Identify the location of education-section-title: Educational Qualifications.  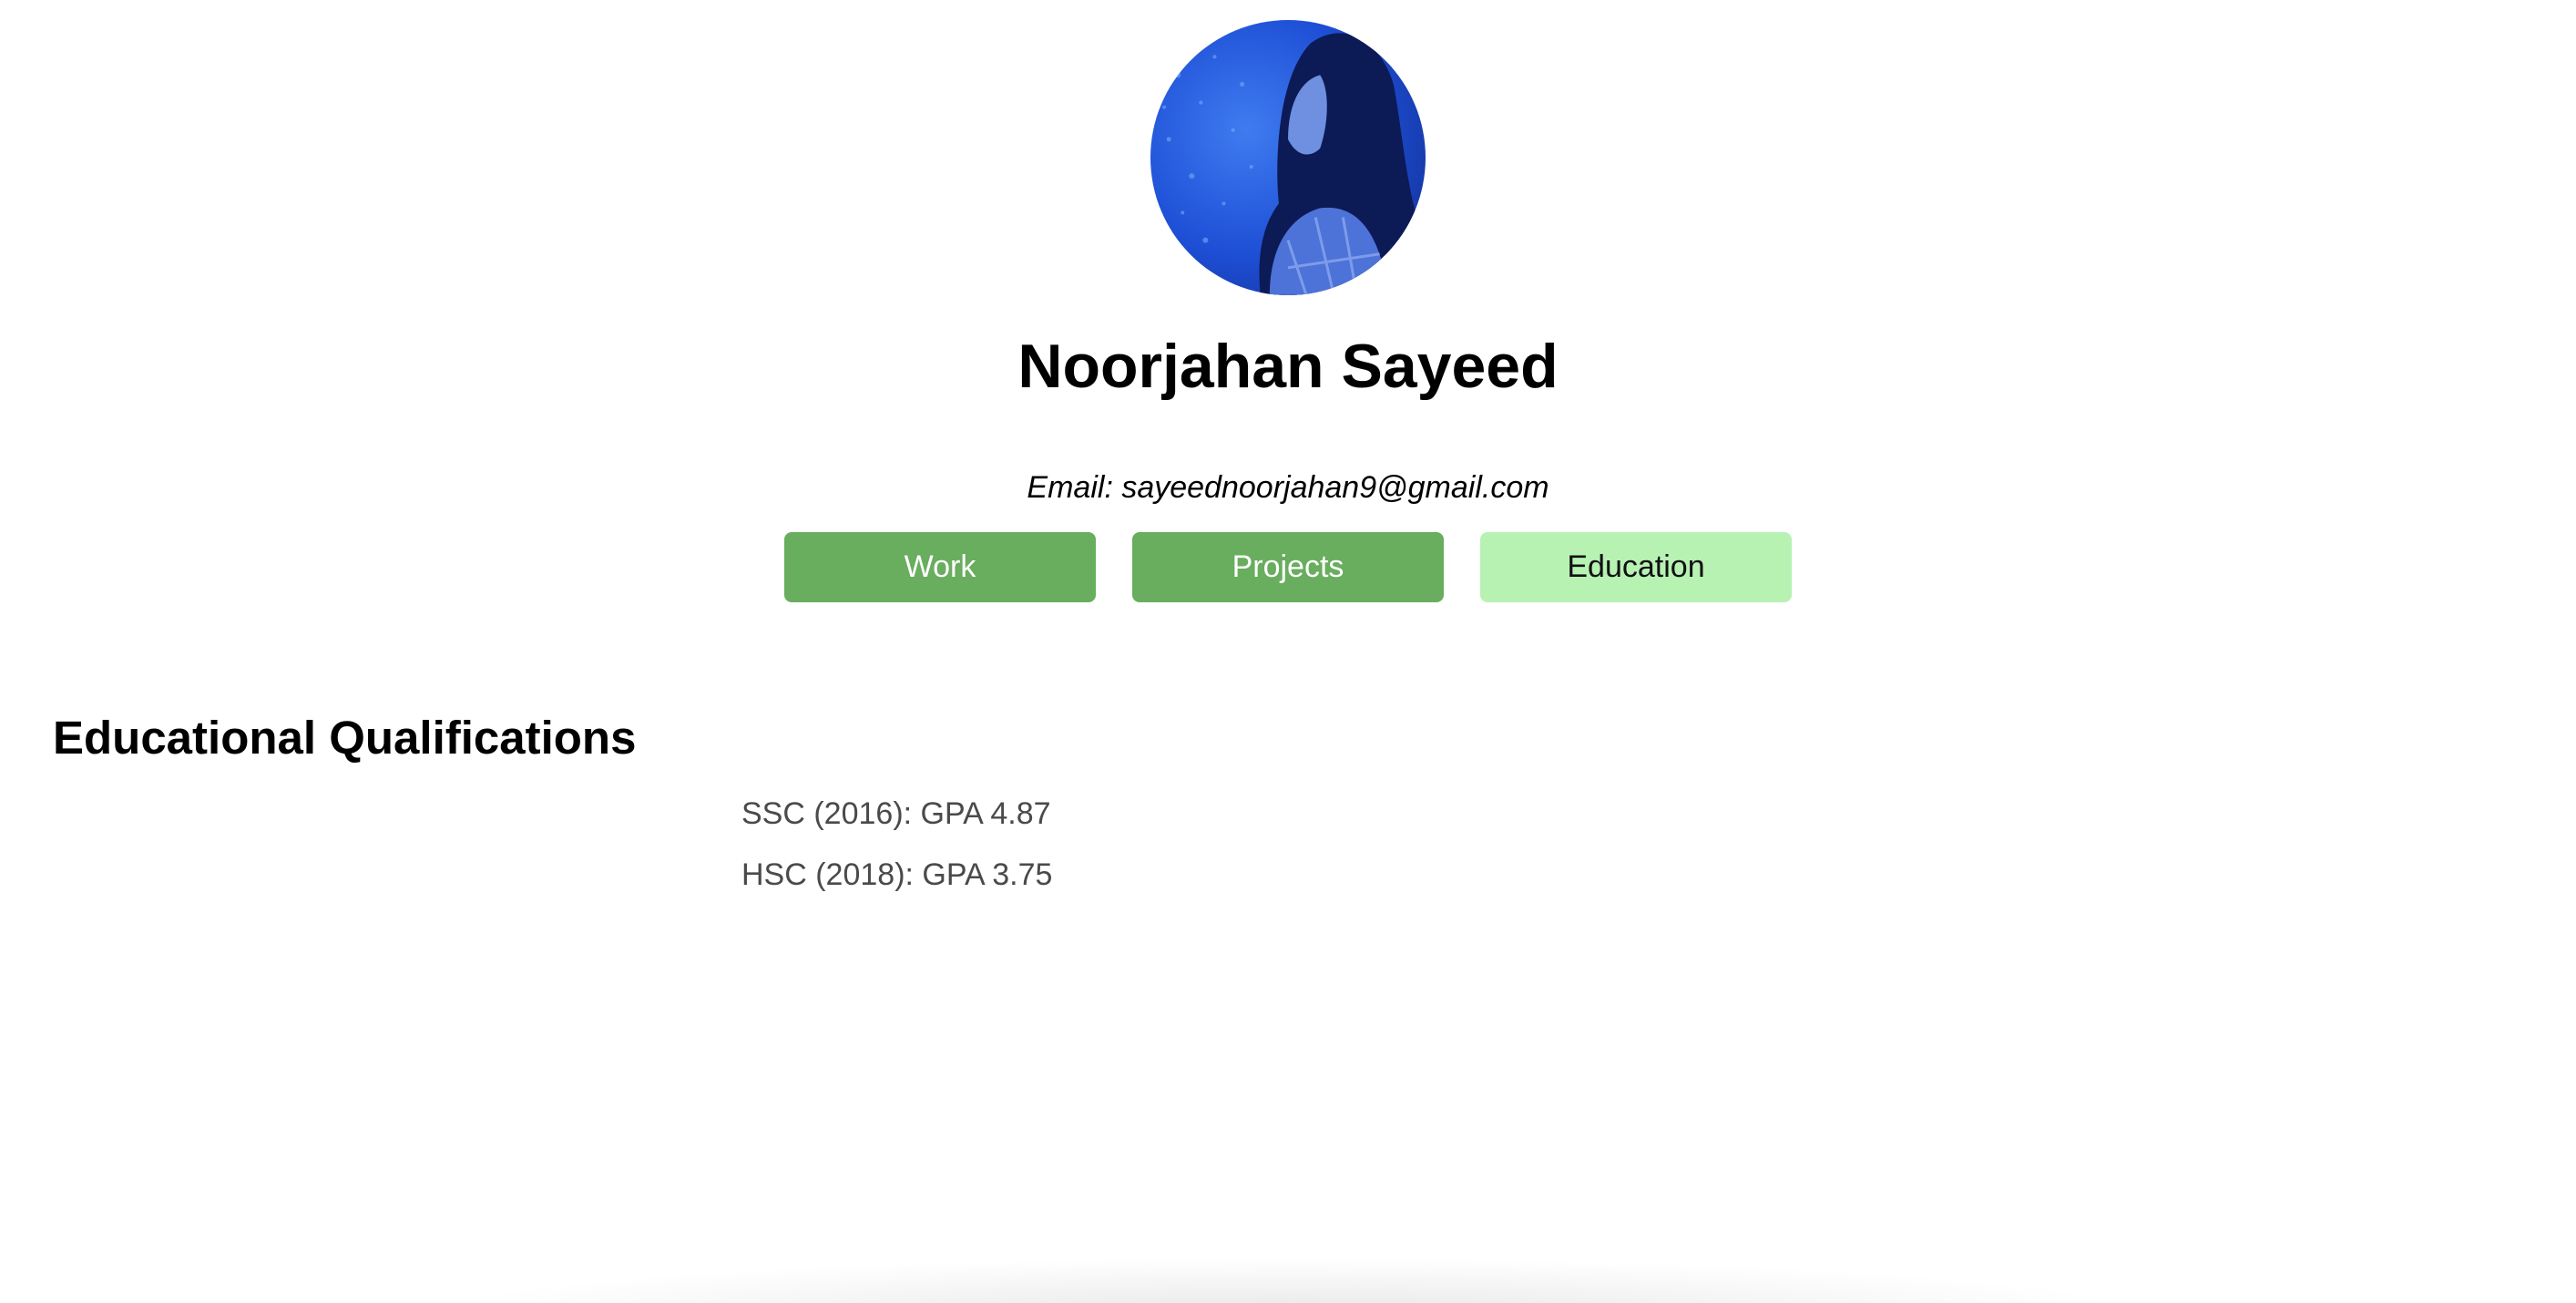
(345, 738).